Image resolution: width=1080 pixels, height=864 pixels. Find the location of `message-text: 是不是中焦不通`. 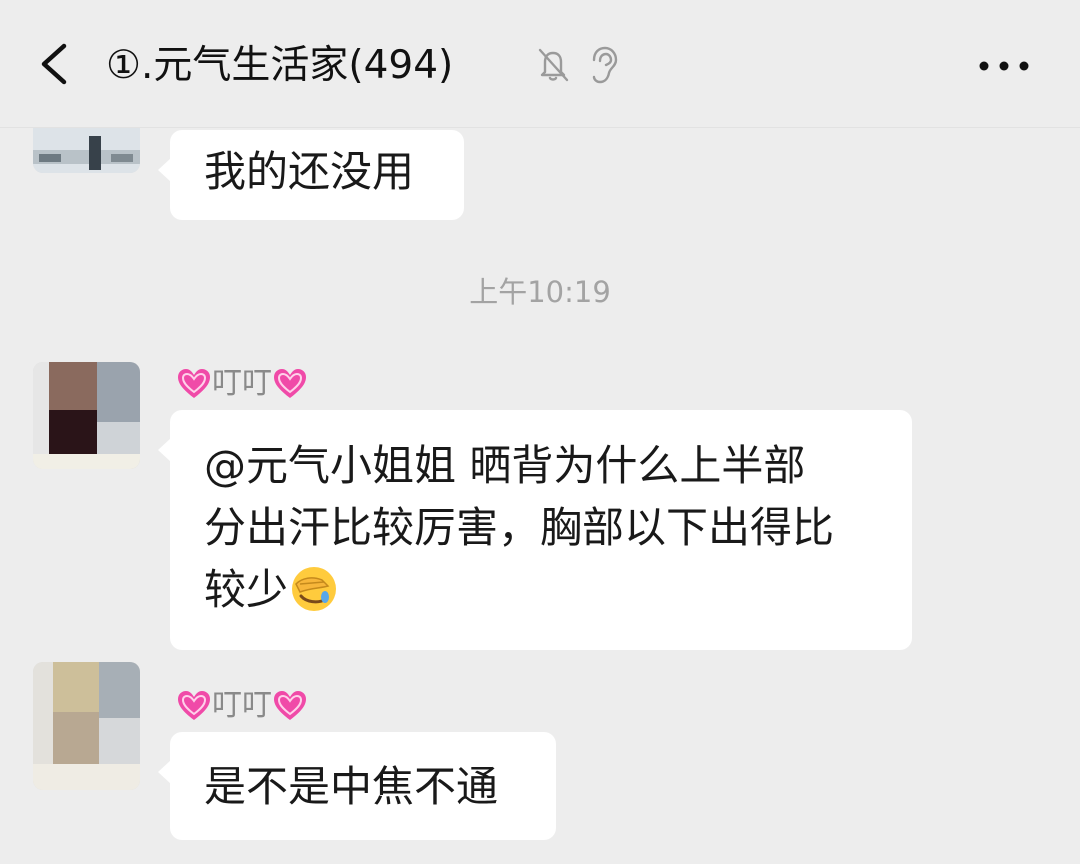

message-text: 是不是中焦不通 is located at coordinates (351, 786).